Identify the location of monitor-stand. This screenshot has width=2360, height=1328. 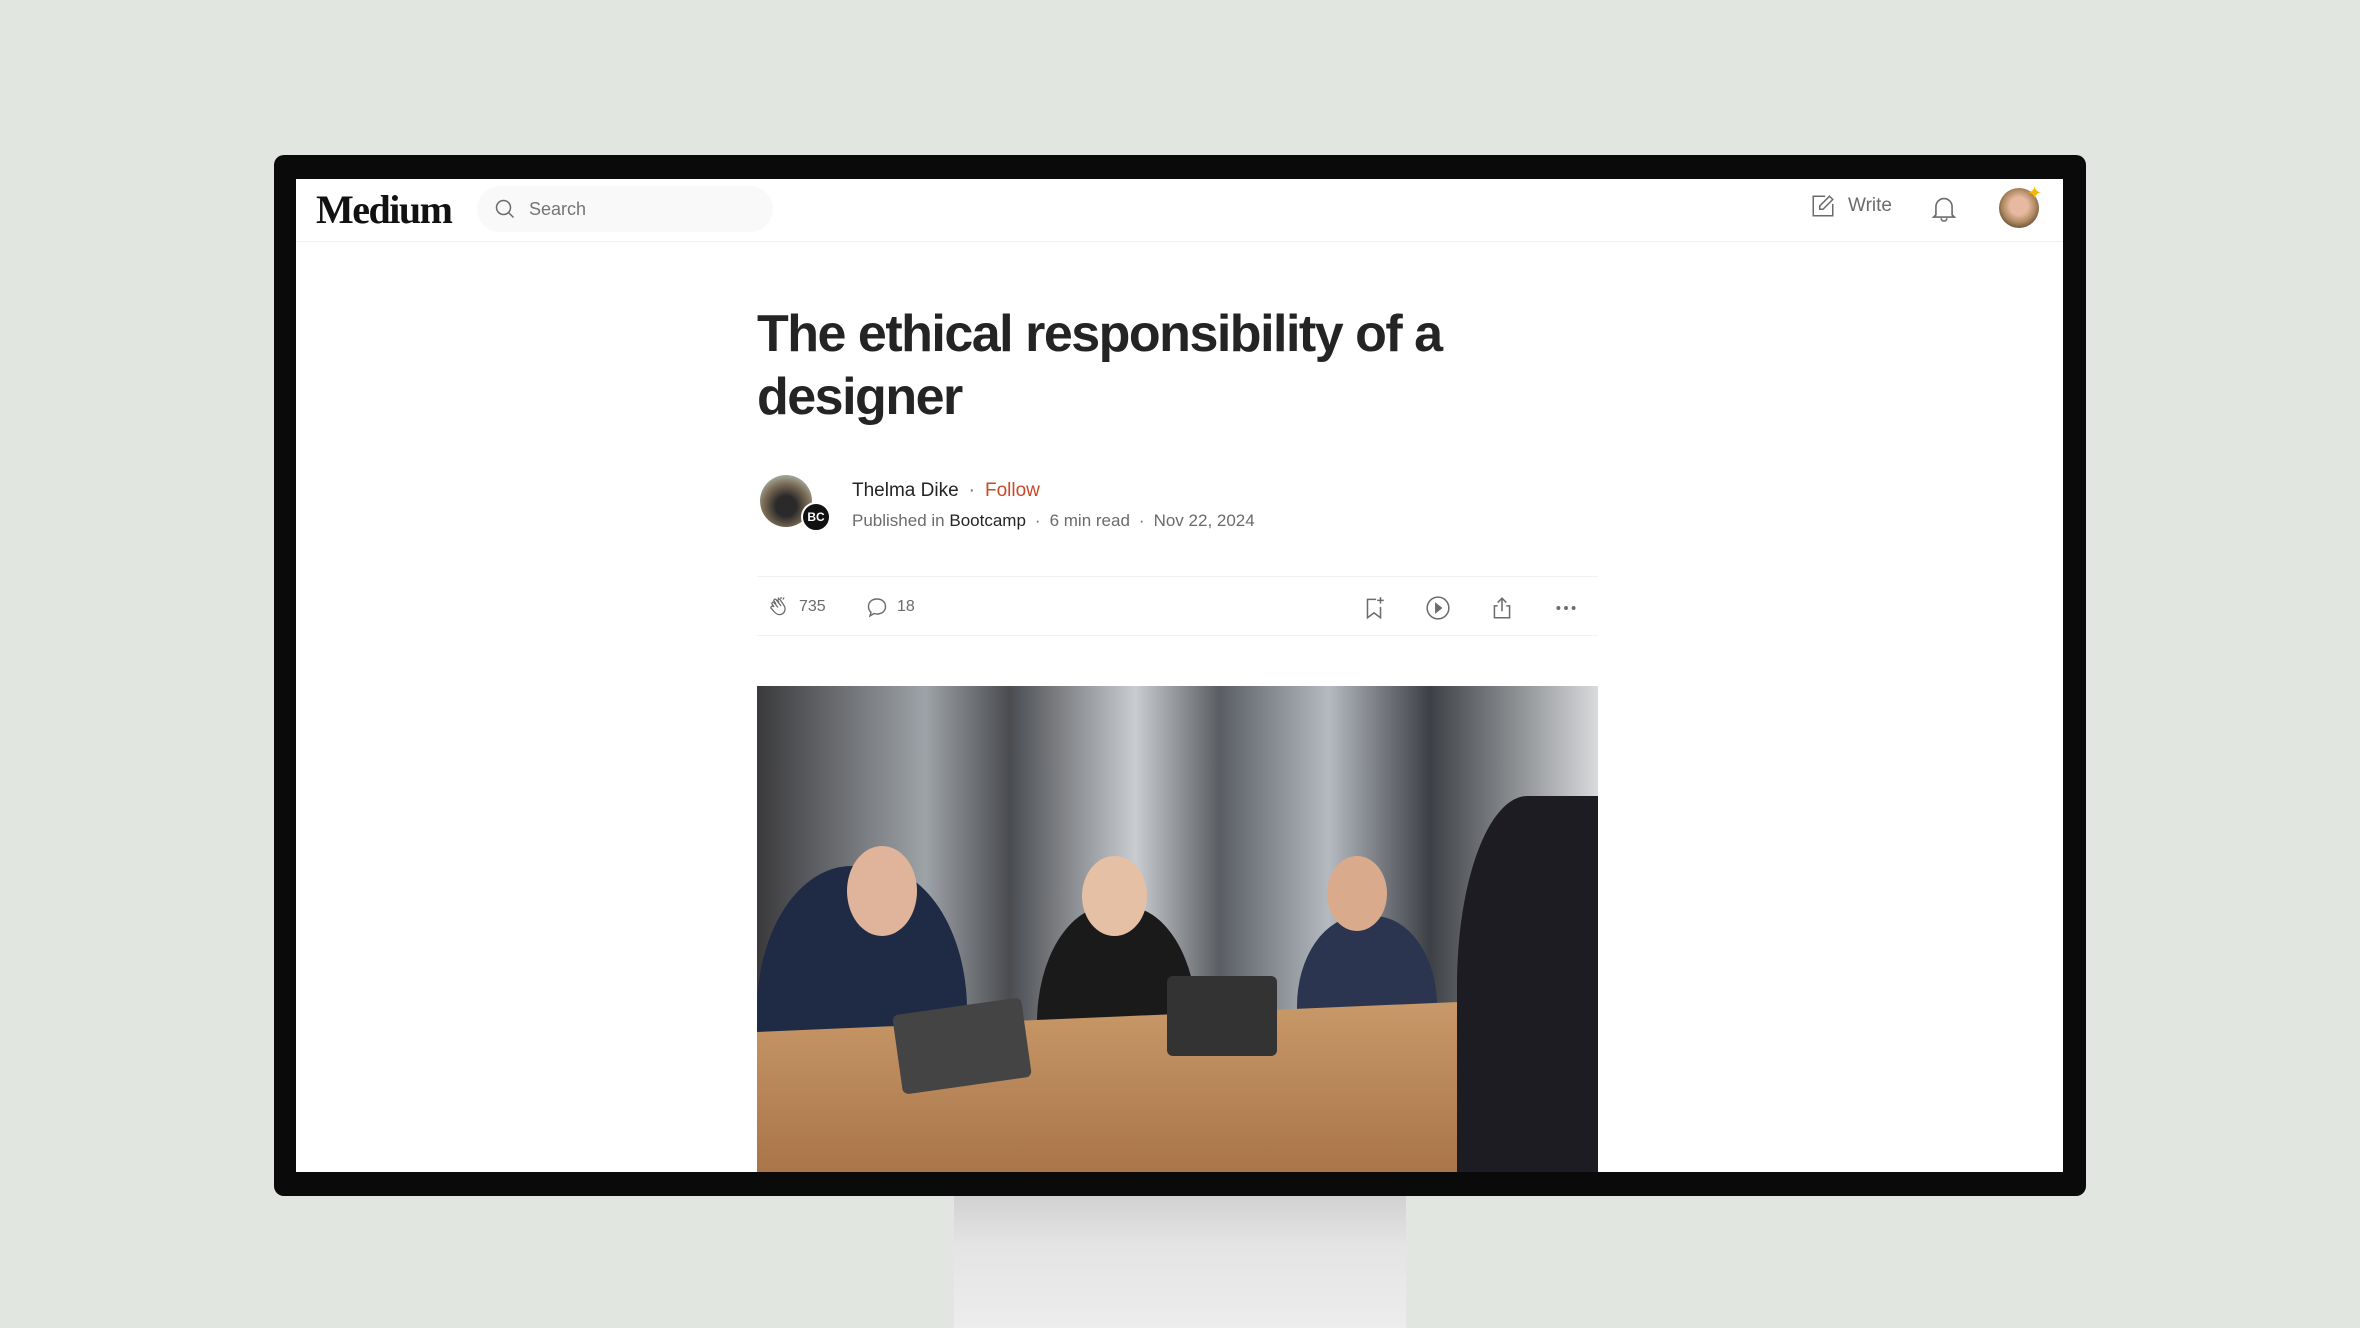
(1180, 1259).